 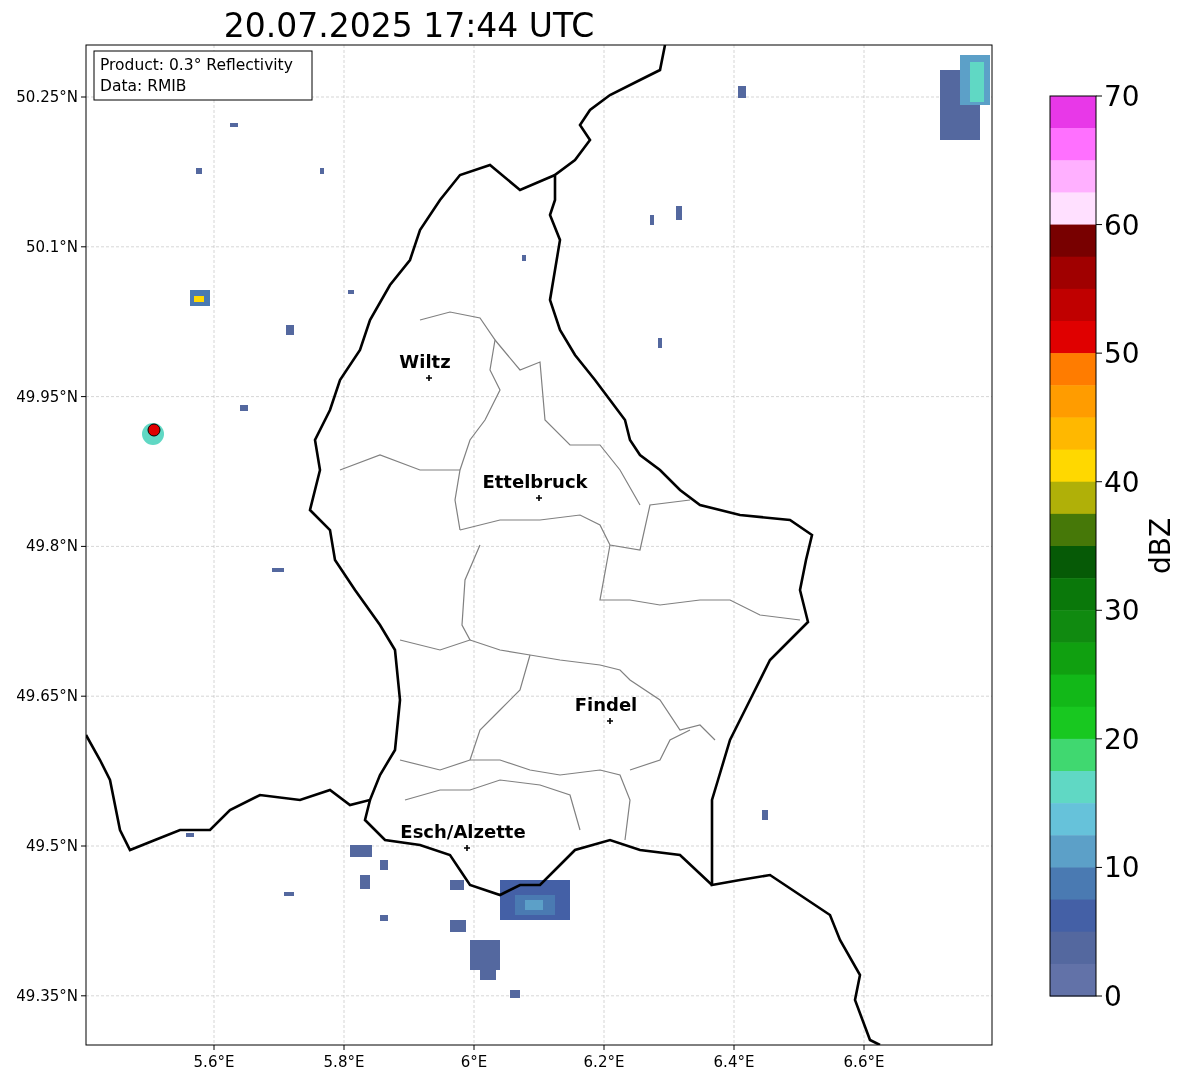 I want to click on x-tick-label: 6.2°E, so click(x=604, y=1062).